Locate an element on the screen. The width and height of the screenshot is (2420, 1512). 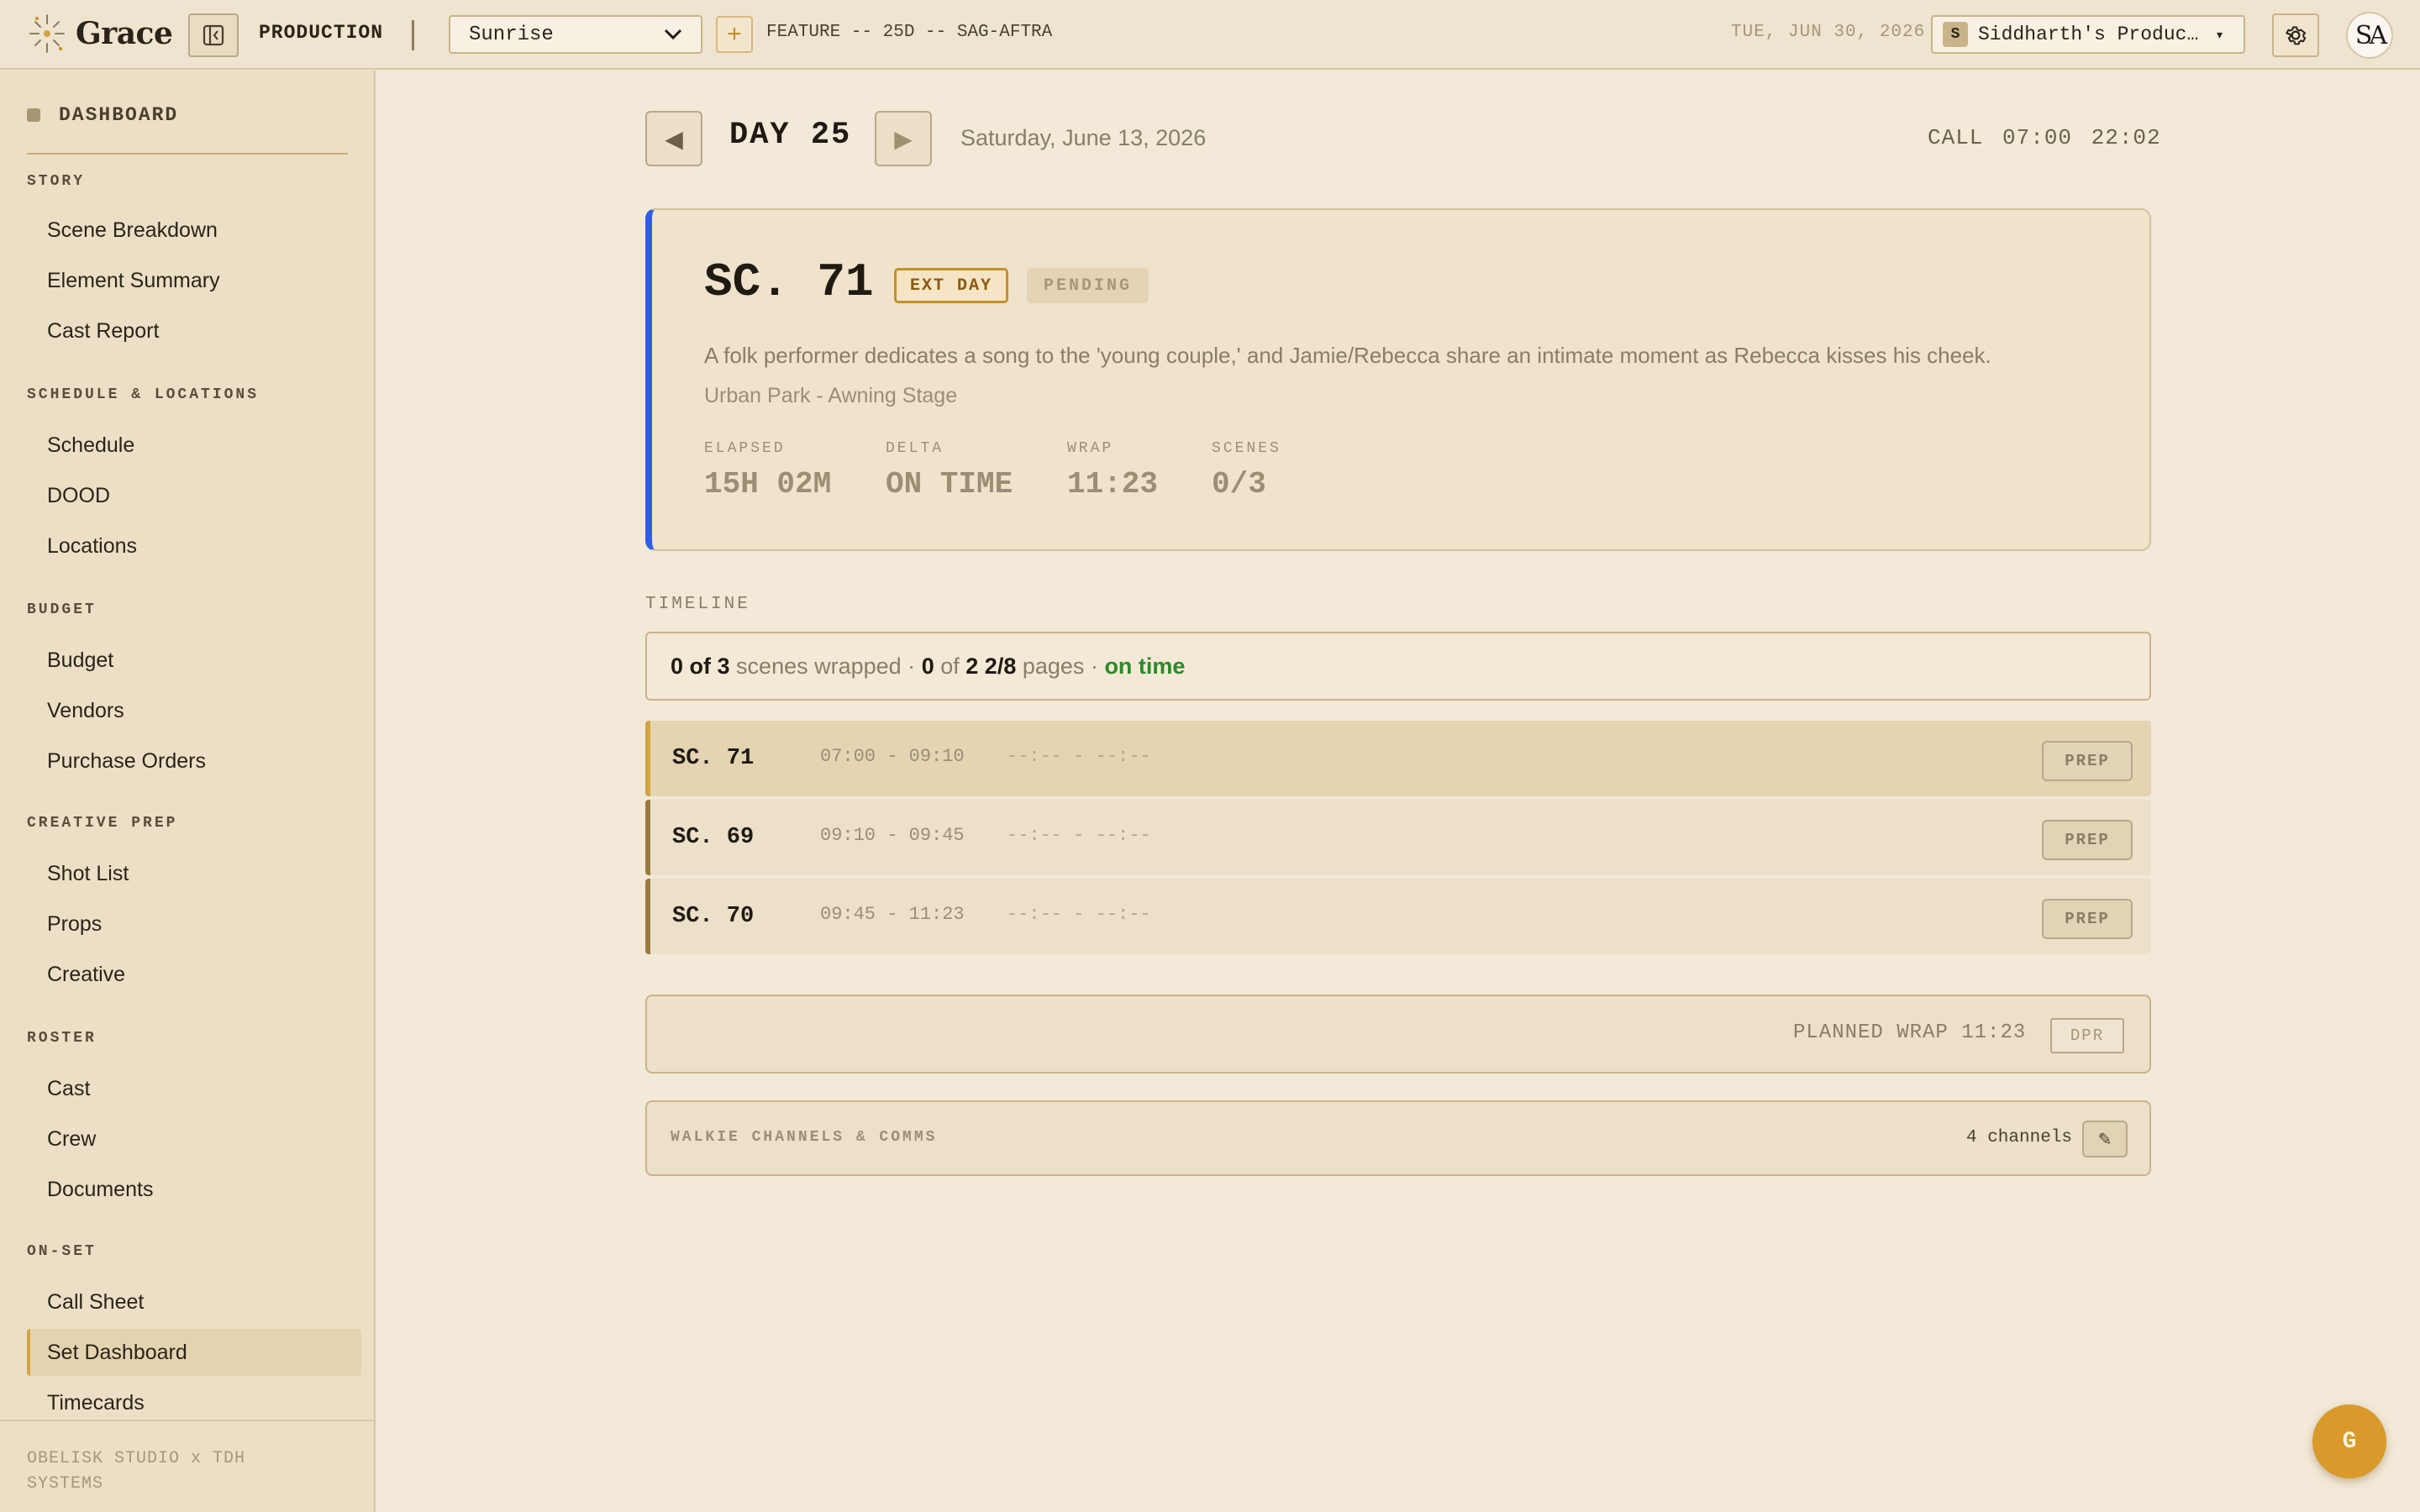
sidebar-item-locations: Locations is located at coordinates (194, 546).